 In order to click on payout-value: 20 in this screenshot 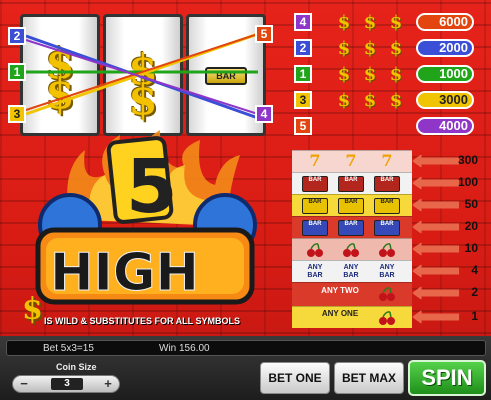, I will do `click(471, 226)`.